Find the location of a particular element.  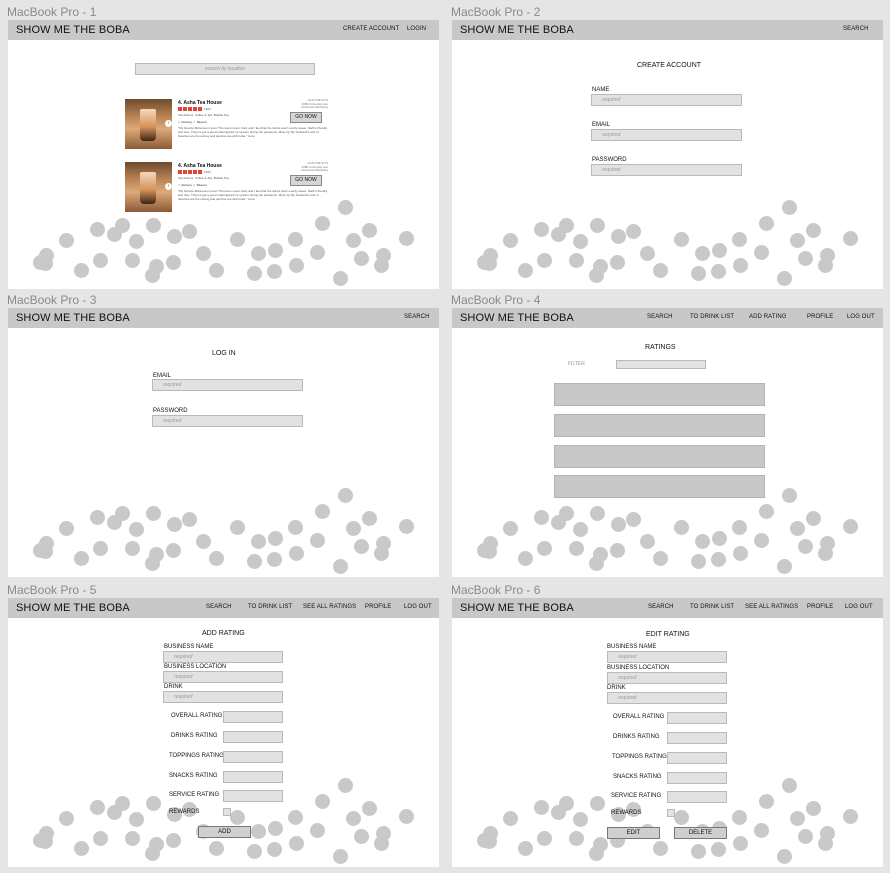

page-title: EDIT RATING is located at coordinates (668, 634).